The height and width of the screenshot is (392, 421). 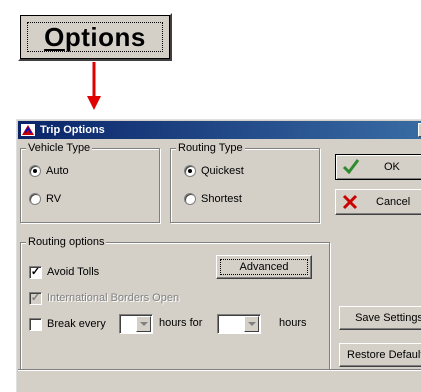 I want to click on advanced-label: Advanced, so click(x=264, y=267).